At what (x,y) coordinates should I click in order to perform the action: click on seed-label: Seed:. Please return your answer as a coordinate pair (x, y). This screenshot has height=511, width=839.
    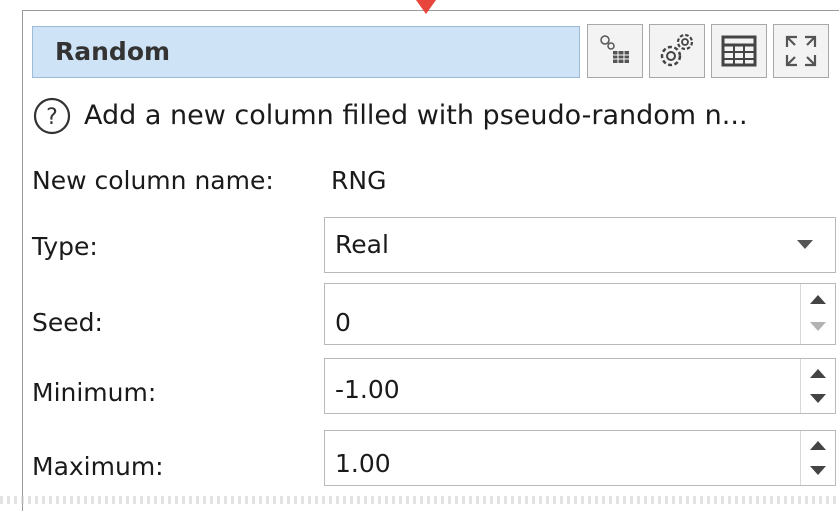
    Looking at the image, I should click on (67, 322).